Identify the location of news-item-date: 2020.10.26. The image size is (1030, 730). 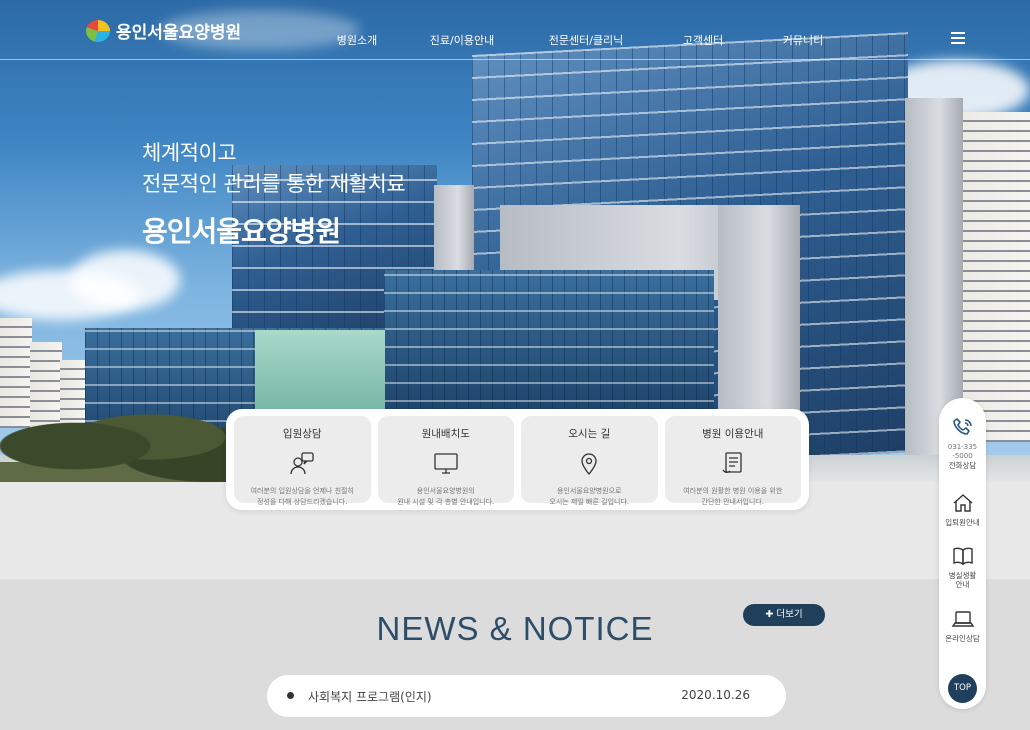
(715, 695).